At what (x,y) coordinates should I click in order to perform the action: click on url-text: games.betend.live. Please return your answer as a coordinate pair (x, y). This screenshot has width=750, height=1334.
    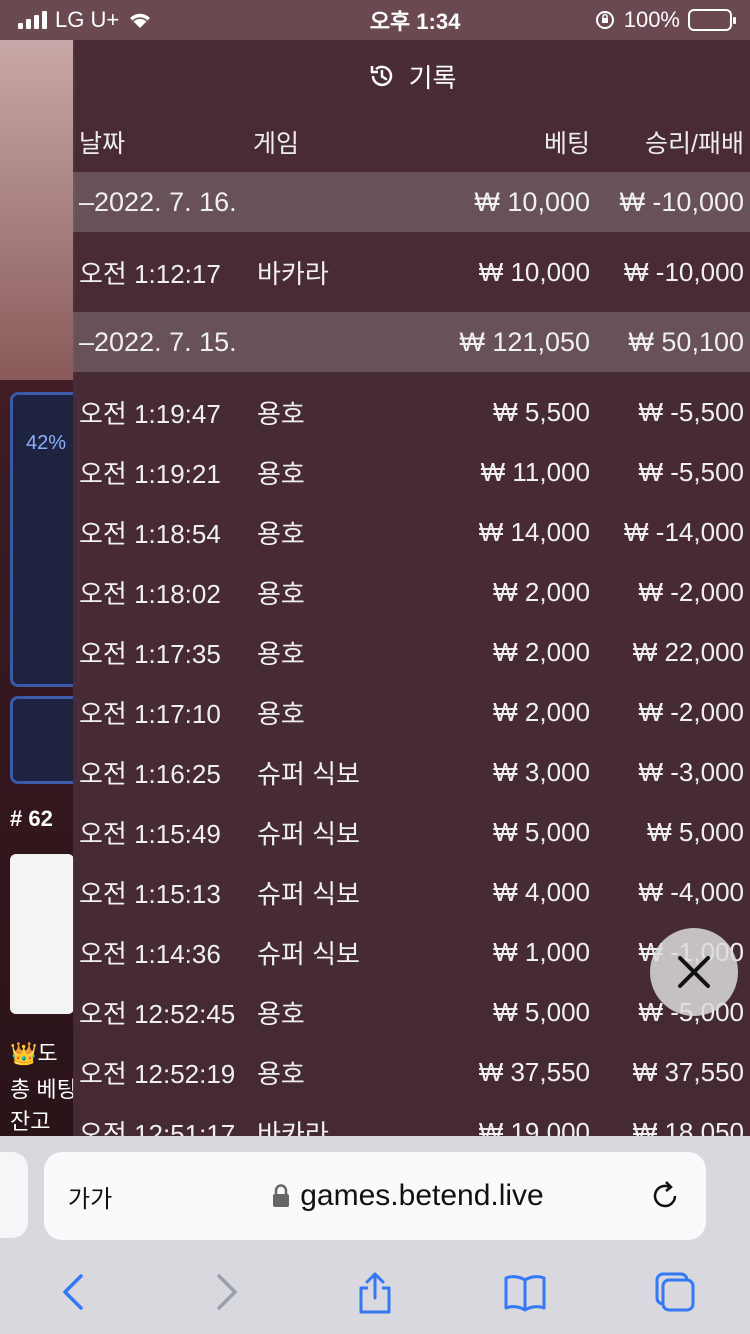
    Looking at the image, I should click on (422, 1195).